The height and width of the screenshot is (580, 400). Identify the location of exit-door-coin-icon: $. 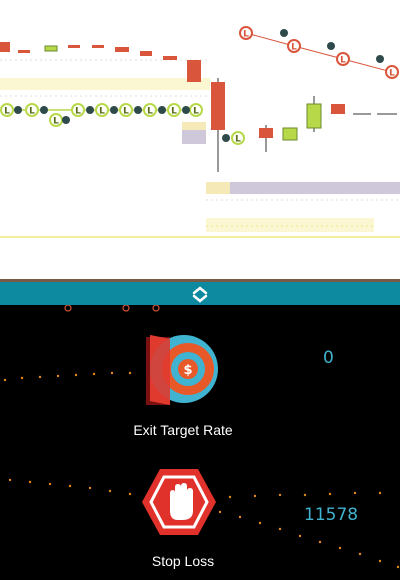
(184, 369).